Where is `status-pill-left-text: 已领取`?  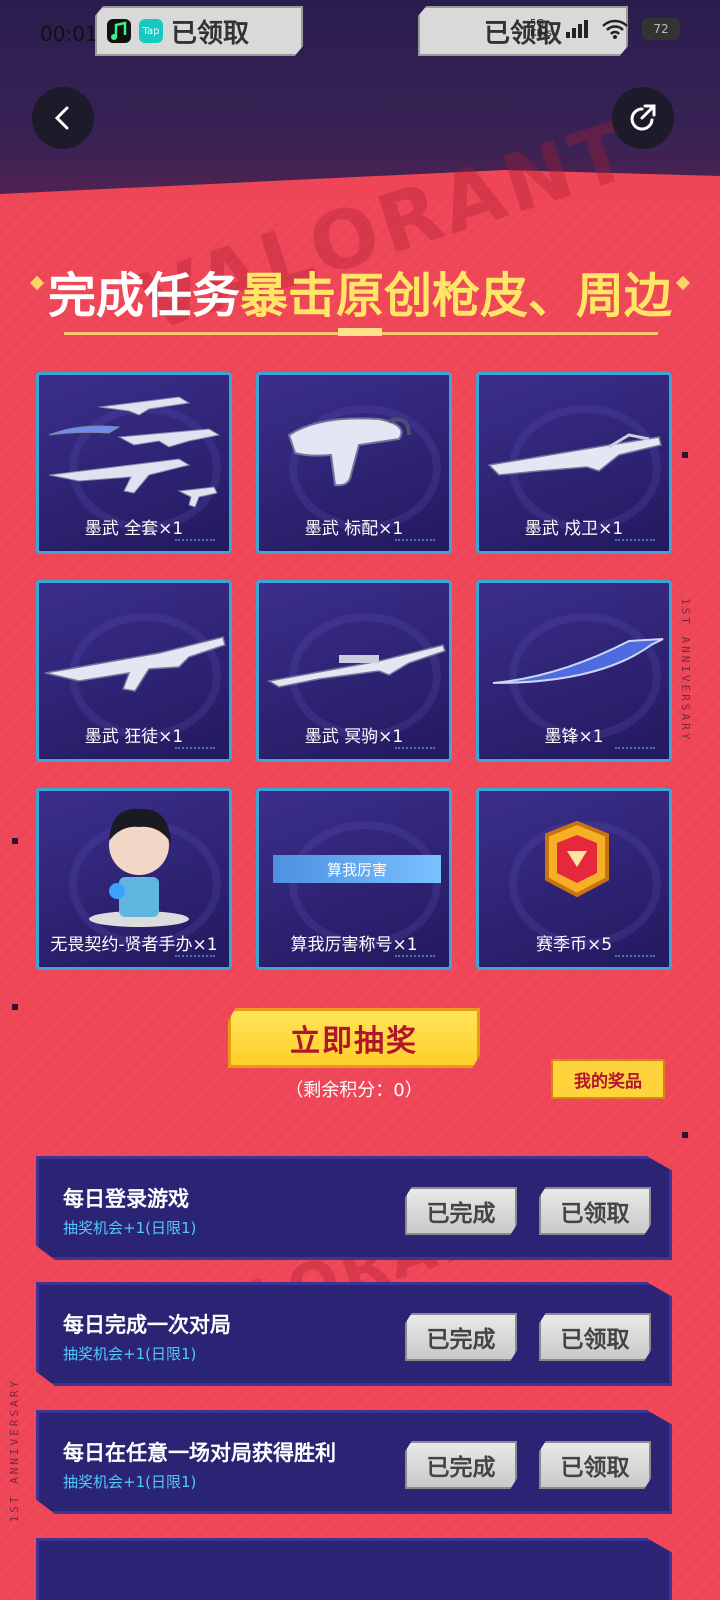
status-pill-left-text: 已领取 is located at coordinates (210, 33).